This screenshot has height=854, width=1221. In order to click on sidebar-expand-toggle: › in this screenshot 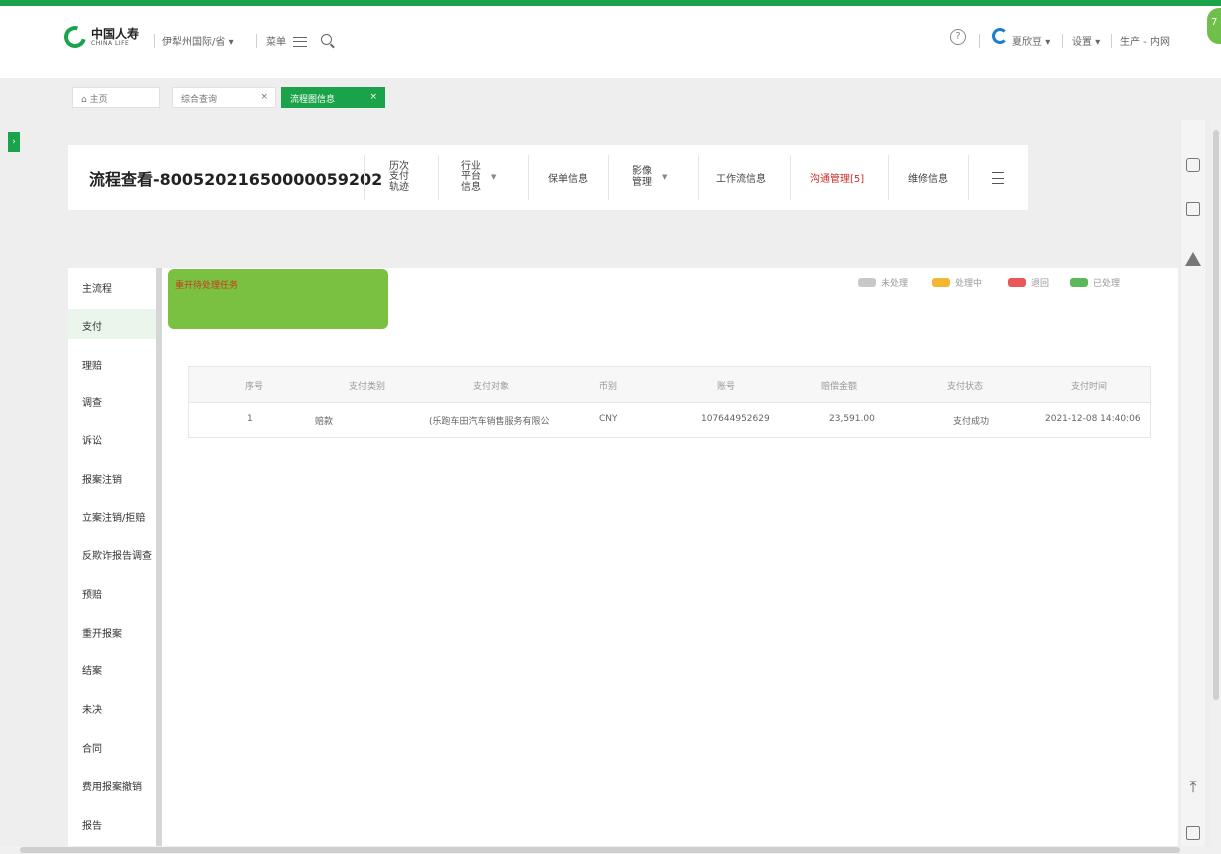, I will do `click(14, 142)`.